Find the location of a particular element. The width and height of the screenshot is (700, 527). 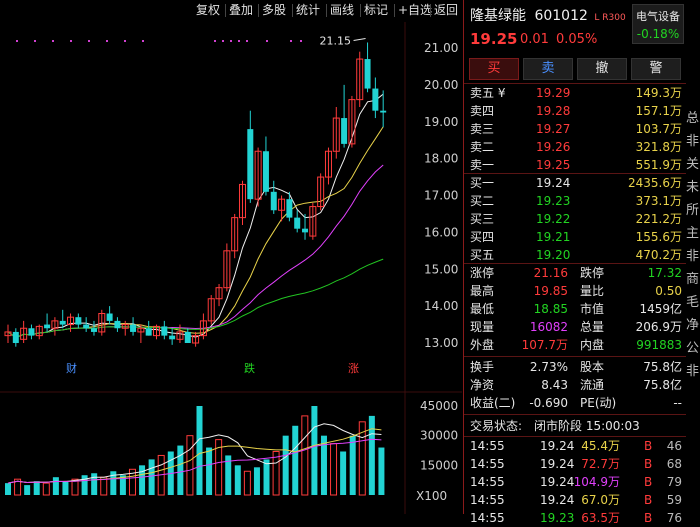

tick-volume: 67.0万 is located at coordinates (600, 500).